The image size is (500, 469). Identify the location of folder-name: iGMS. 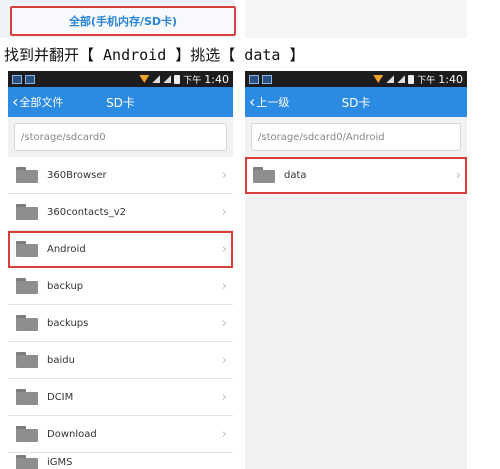
(60, 462).